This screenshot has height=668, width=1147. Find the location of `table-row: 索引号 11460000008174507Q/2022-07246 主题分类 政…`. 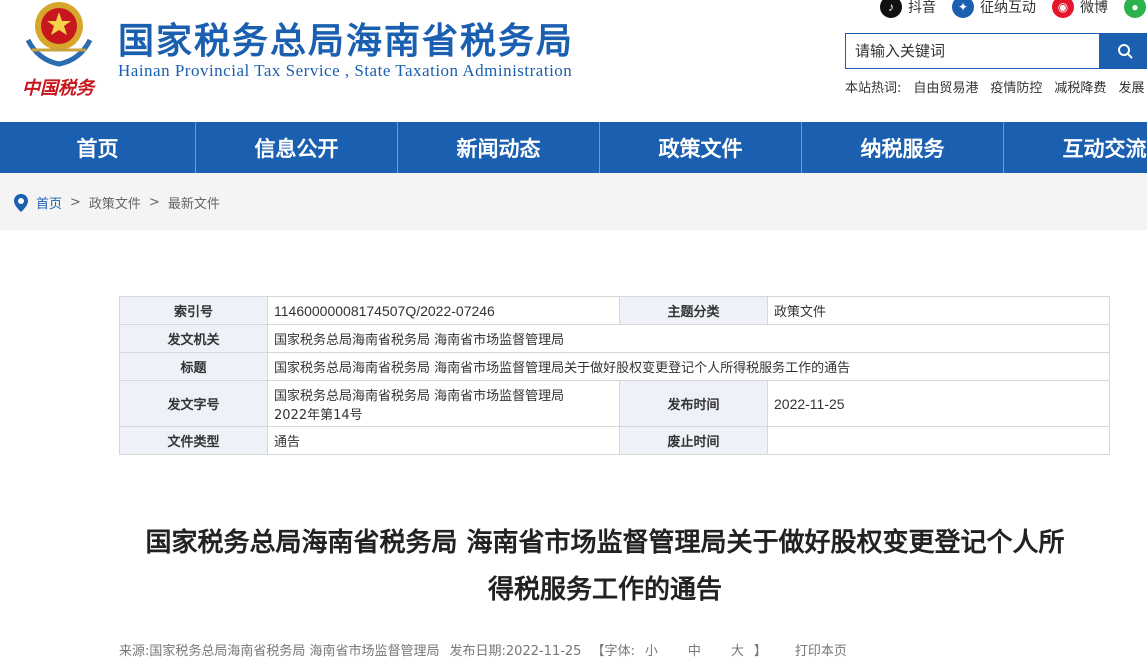

table-row: 索引号 11460000008174507Q/2022-07246 主题分类 政… is located at coordinates (614, 310).